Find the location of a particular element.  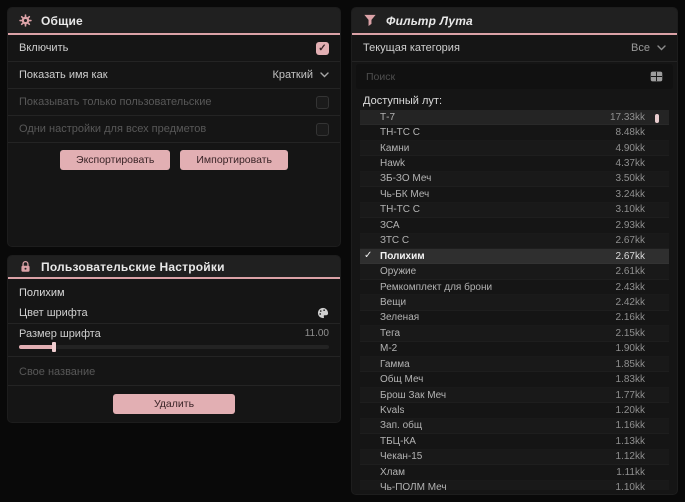

slider-handle is located at coordinates (54, 347).